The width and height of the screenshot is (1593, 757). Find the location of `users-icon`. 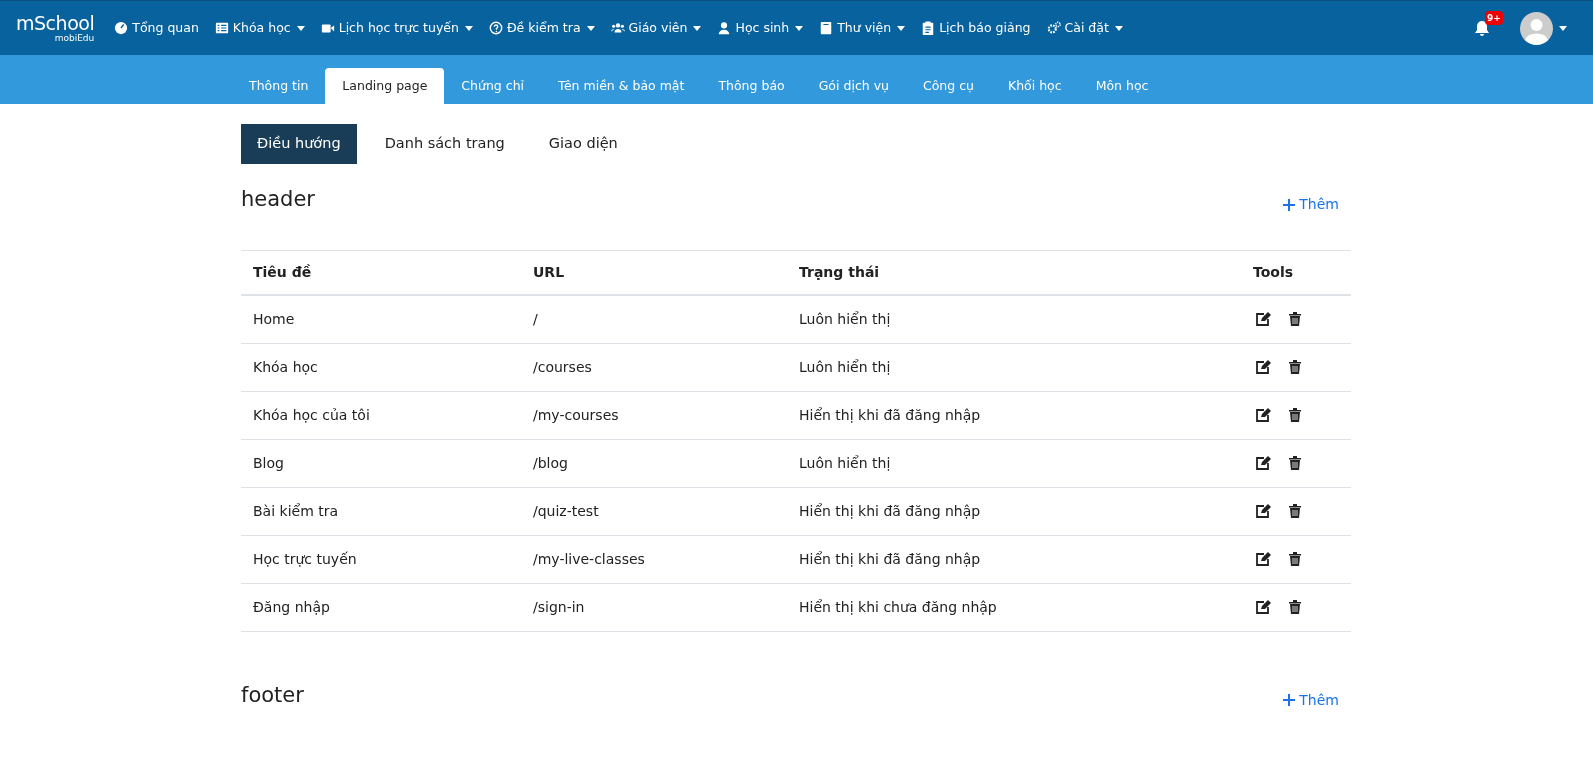

users-icon is located at coordinates (617, 28).